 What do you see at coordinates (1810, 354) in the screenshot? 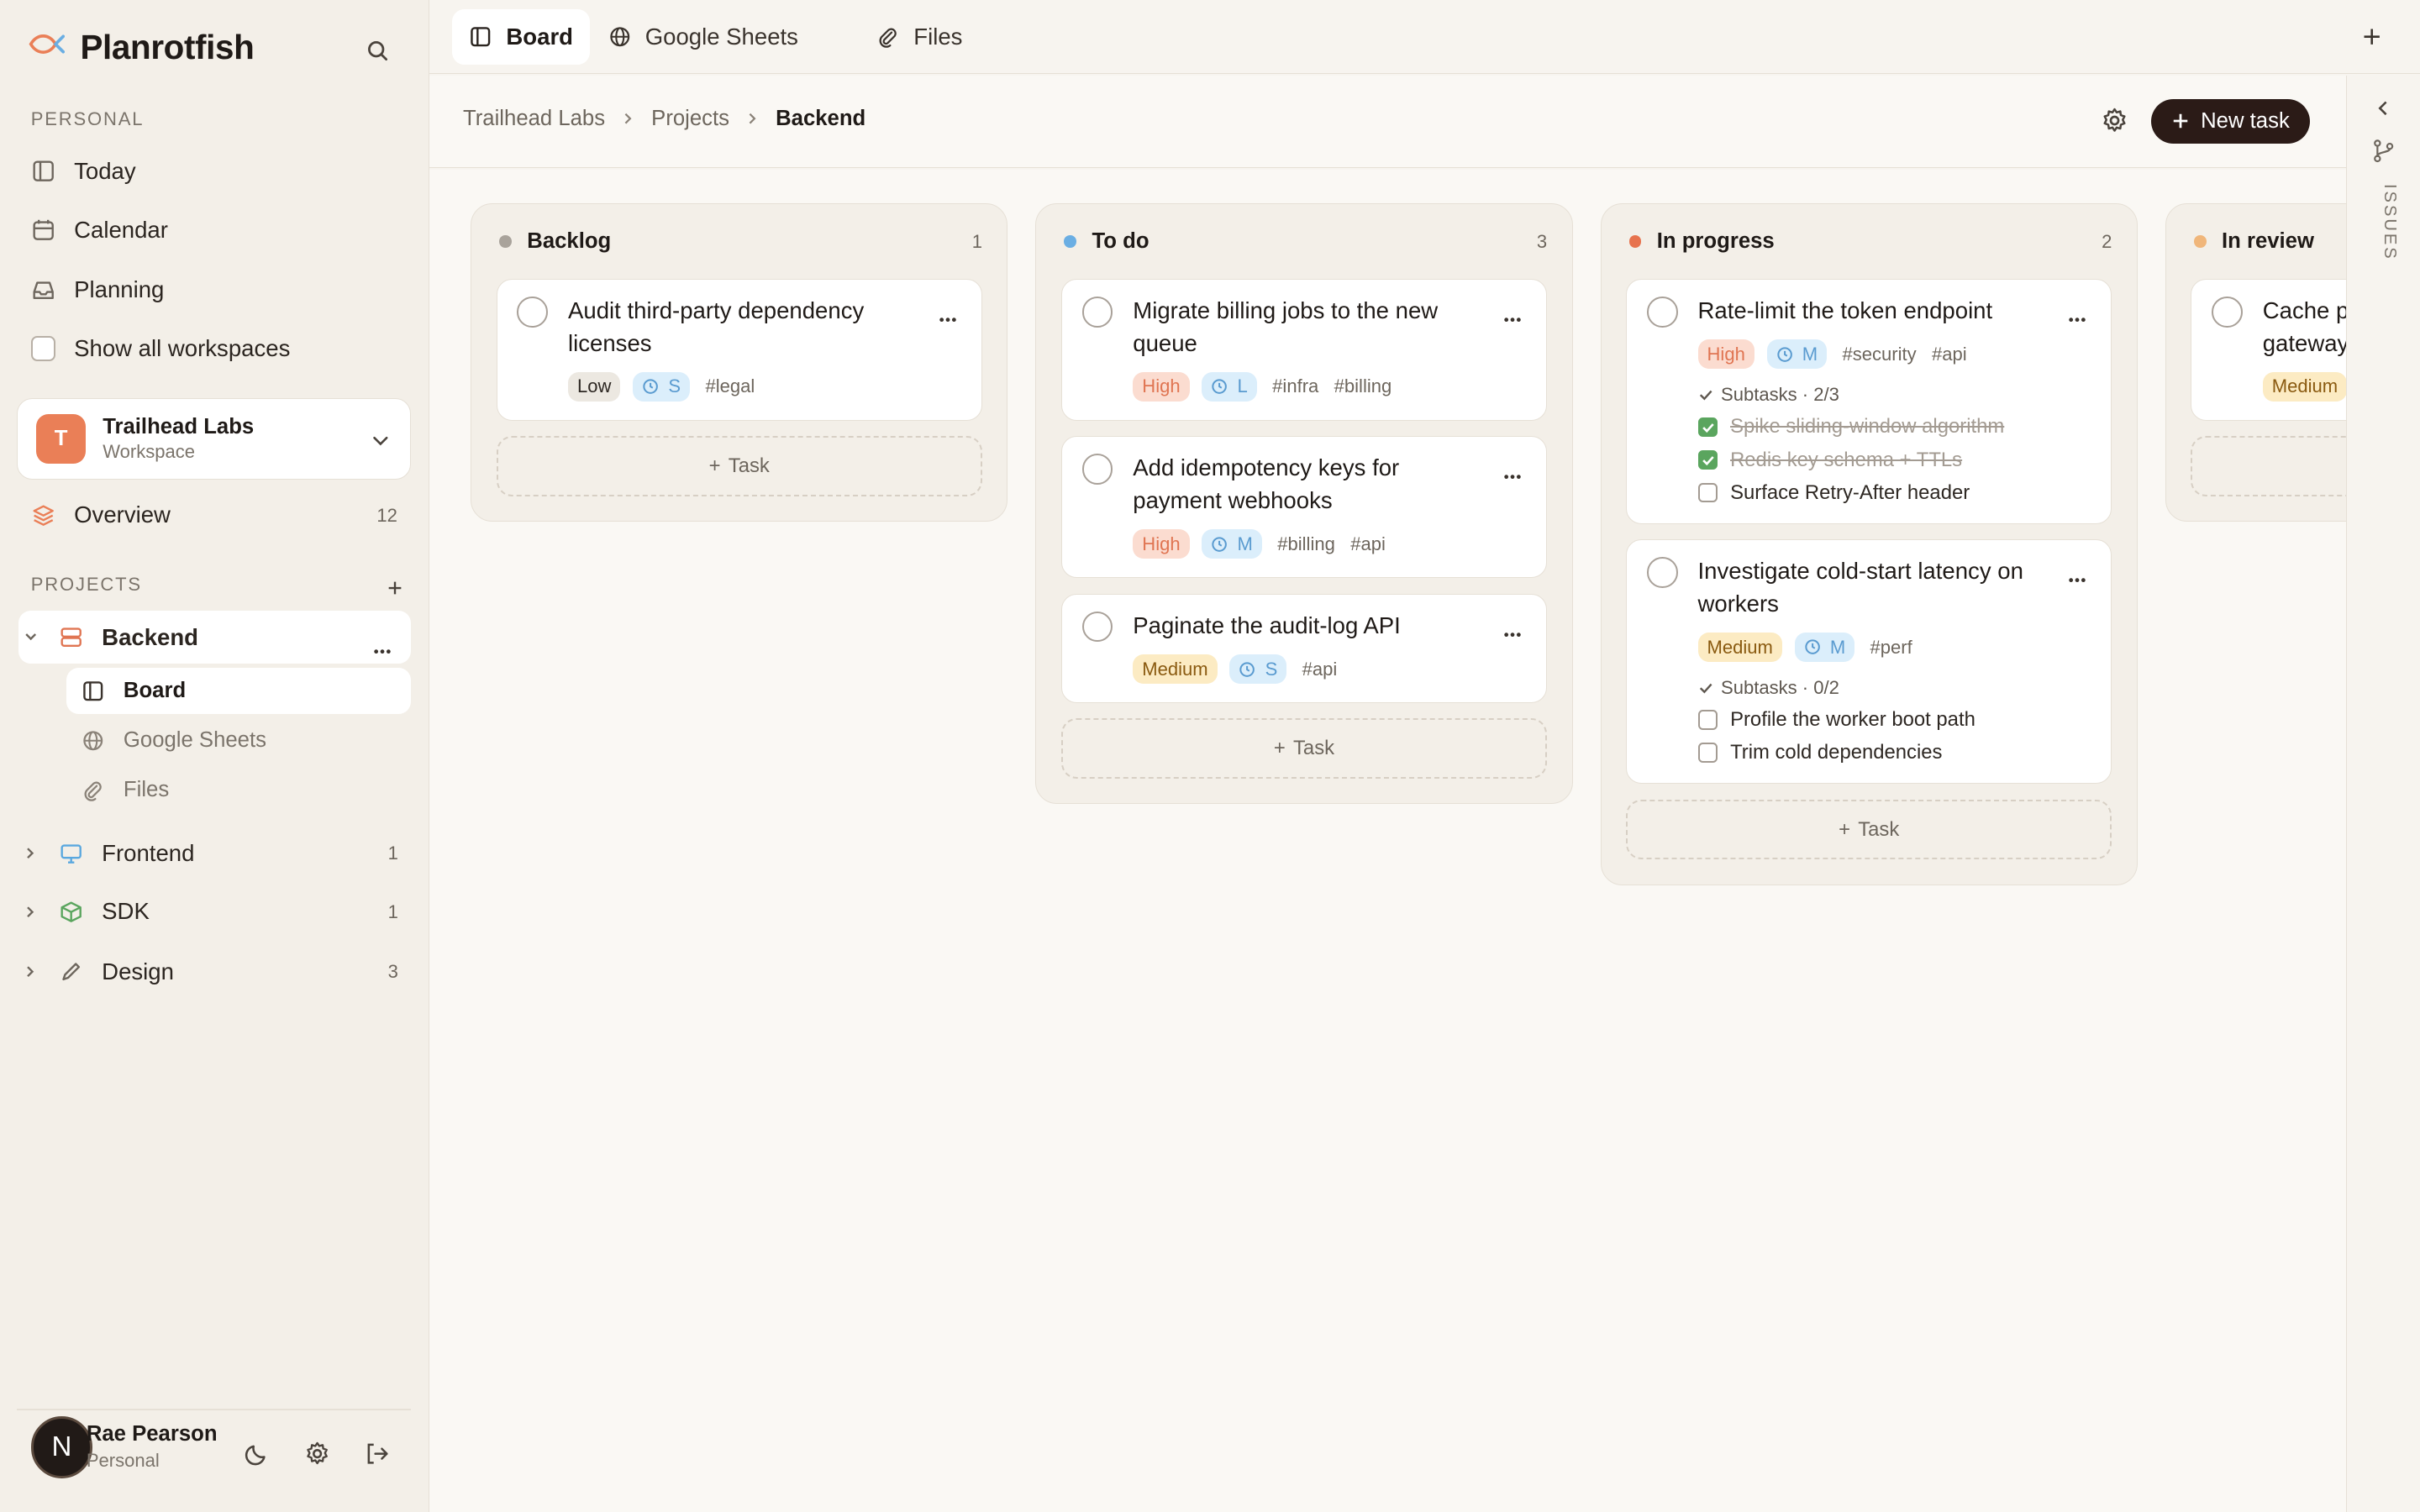
I see `size-value: M` at bounding box center [1810, 354].